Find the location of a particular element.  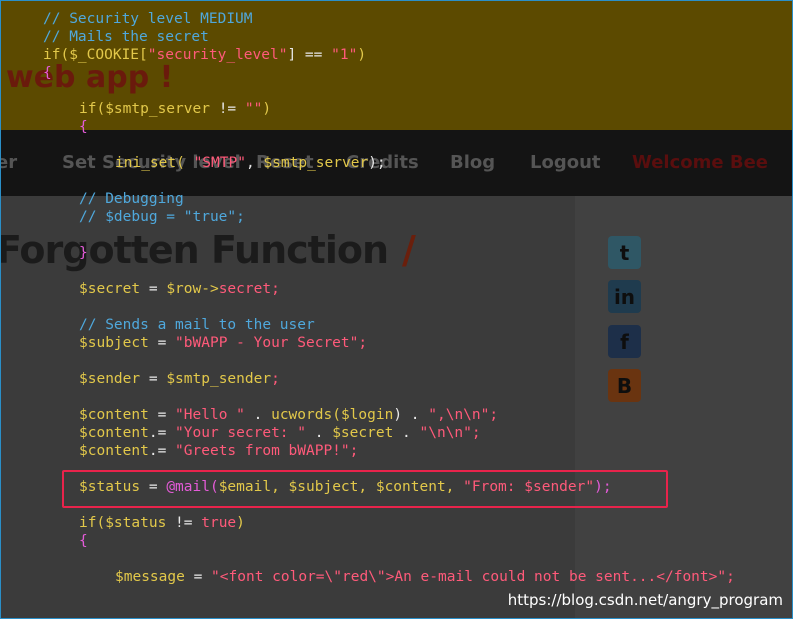

highlight-box is located at coordinates (365, 489).